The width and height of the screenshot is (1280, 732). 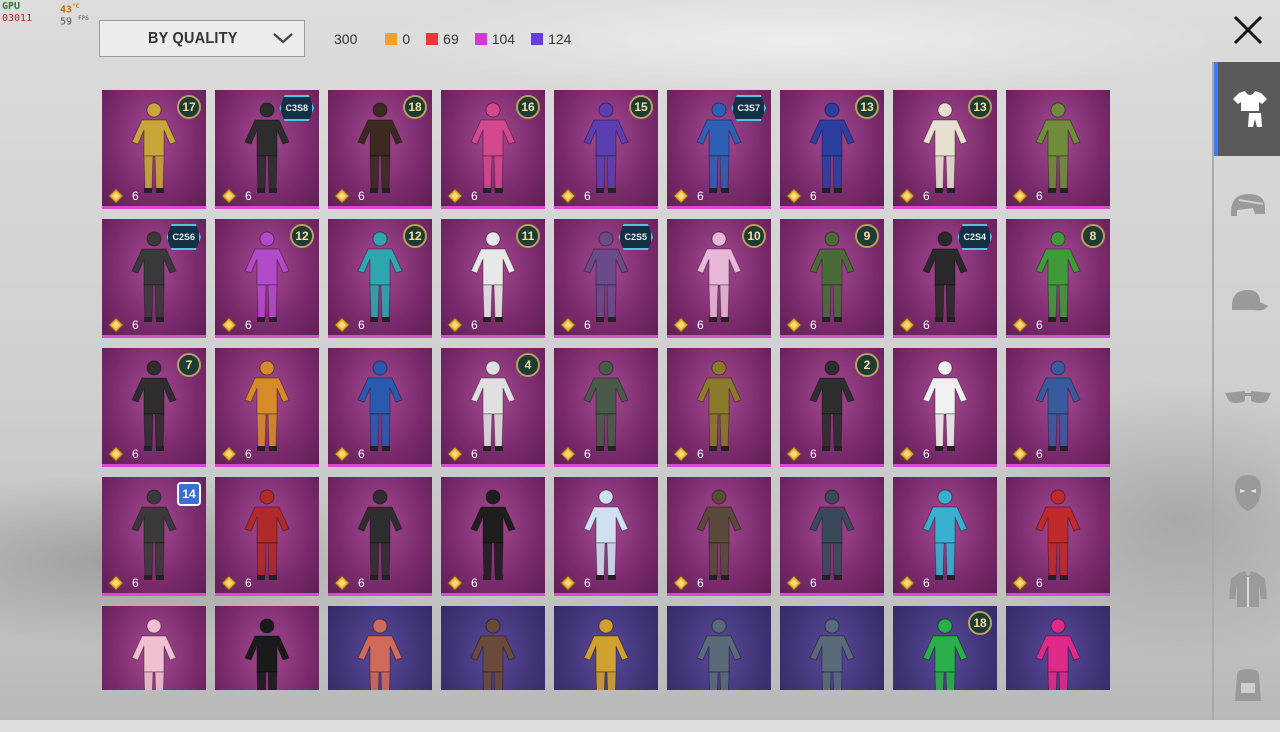 What do you see at coordinates (267, 149) in the screenshot?
I see `outfit-card: C3S8 6` at bounding box center [267, 149].